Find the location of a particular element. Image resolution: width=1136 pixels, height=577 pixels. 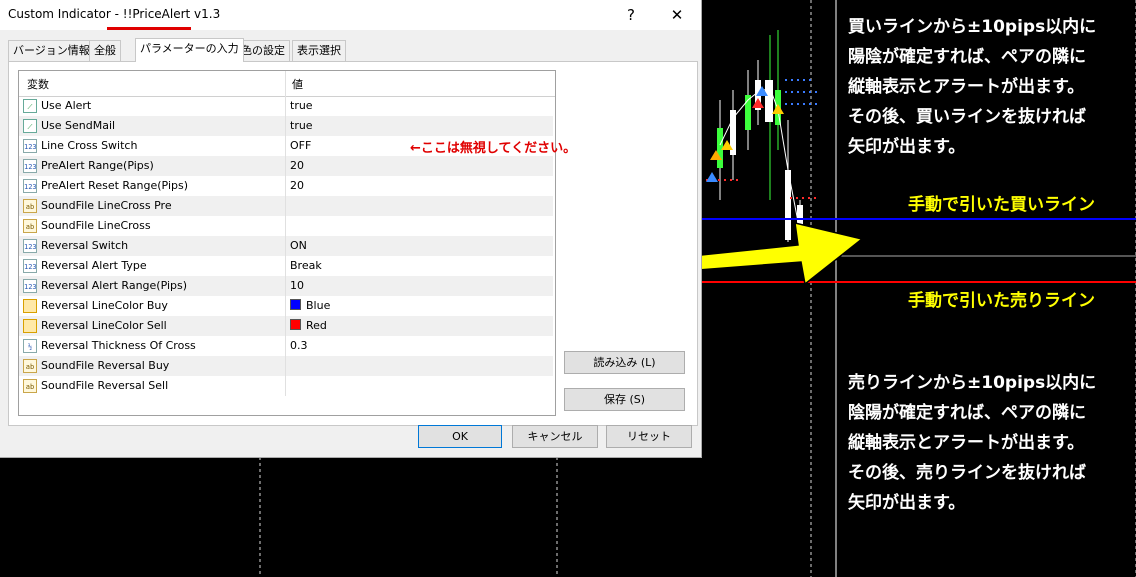

param-name: PreAlert Reset Range(Pips) is located at coordinates (115, 185).